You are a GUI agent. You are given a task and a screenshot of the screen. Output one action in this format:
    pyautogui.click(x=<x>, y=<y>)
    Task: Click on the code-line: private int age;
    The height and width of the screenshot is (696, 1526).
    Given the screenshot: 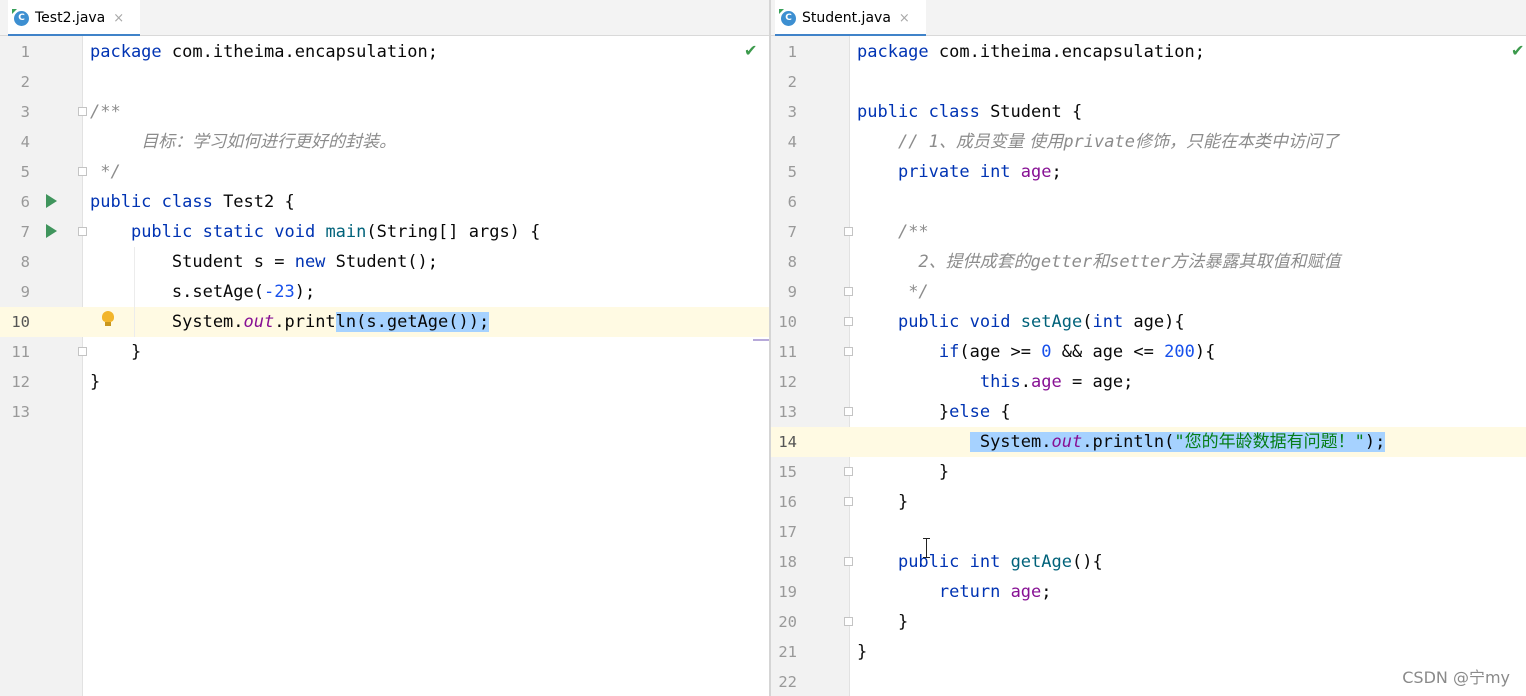 What is the action you would take?
    pyautogui.click(x=959, y=172)
    